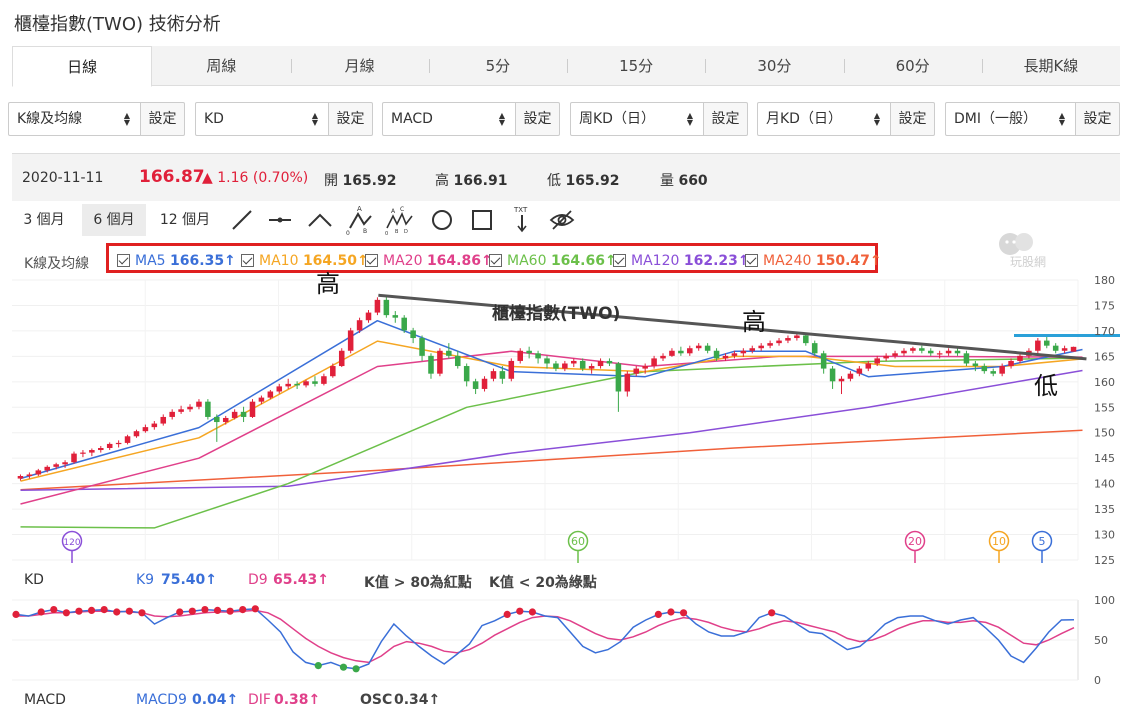 Image resolution: width=1123 pixels, height=705 pixels. Describe the element at coordinates (82, 66) in the screenshot. I see `tab-daily: 日線` at that location.